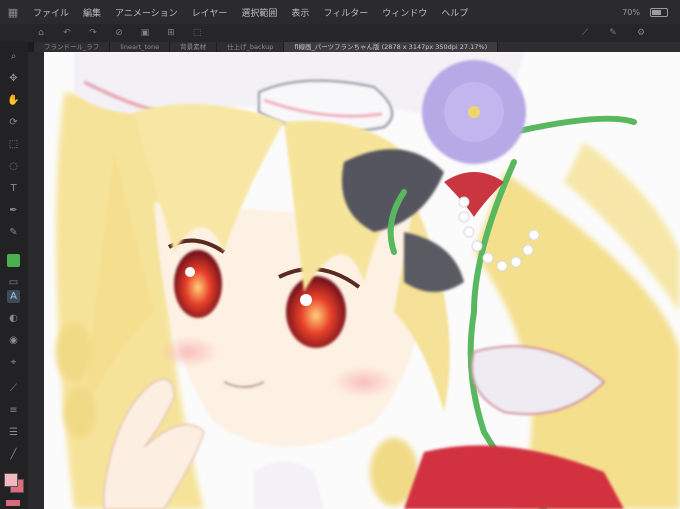 The height and width of the screenshot is (509, 680). I want to click on canvas-ruler-edge, so click(36, 280).